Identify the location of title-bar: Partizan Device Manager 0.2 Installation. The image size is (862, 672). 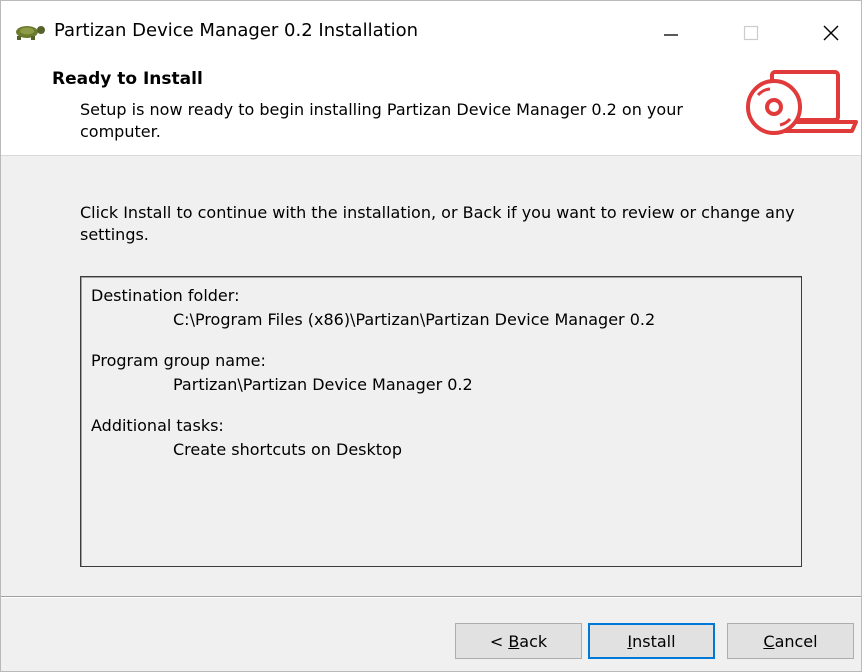
(431, 32).